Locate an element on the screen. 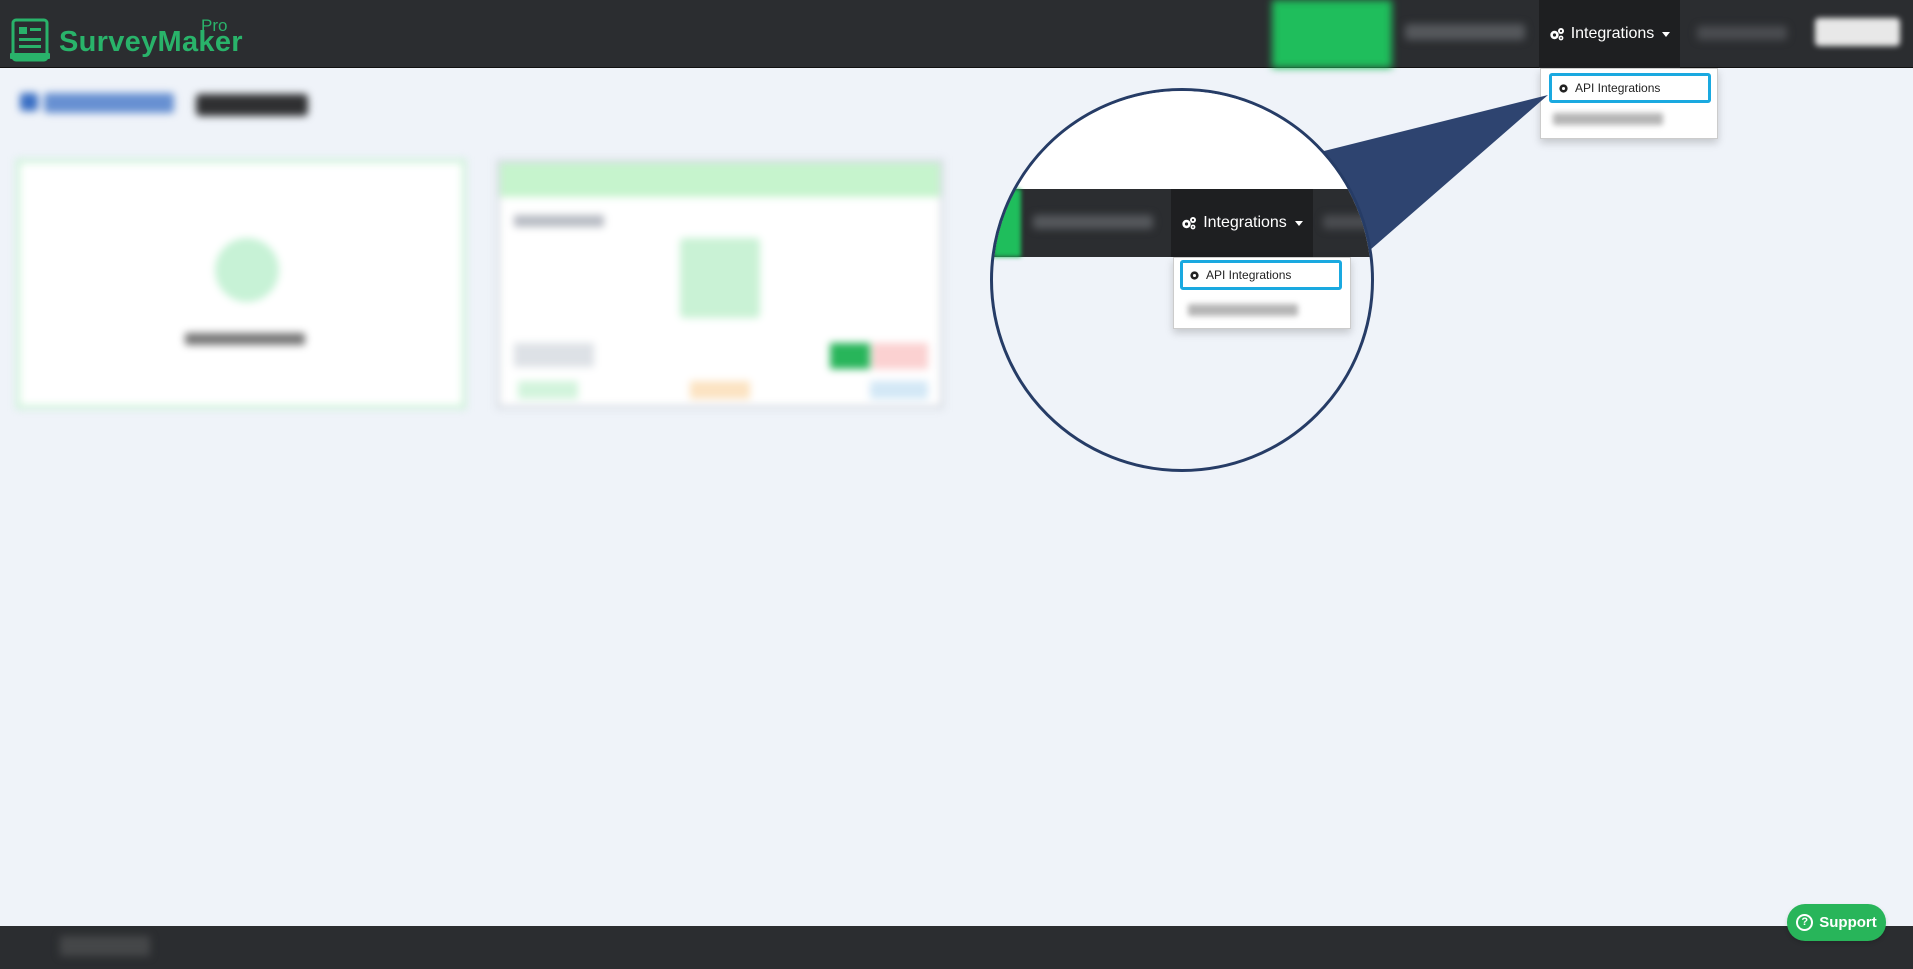 Image resolution: width=1913 pixels, height=969 pixels. magnifier-api-integrations-item: API Integrations is located at coordinates (1261, 275).